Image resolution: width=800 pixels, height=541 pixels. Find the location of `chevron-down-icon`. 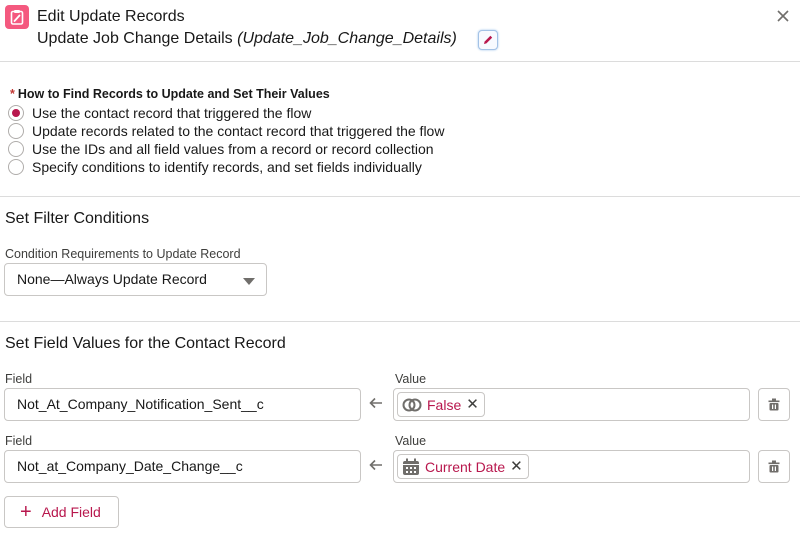

chevron-down-icon is located at coordinates (249, 281).